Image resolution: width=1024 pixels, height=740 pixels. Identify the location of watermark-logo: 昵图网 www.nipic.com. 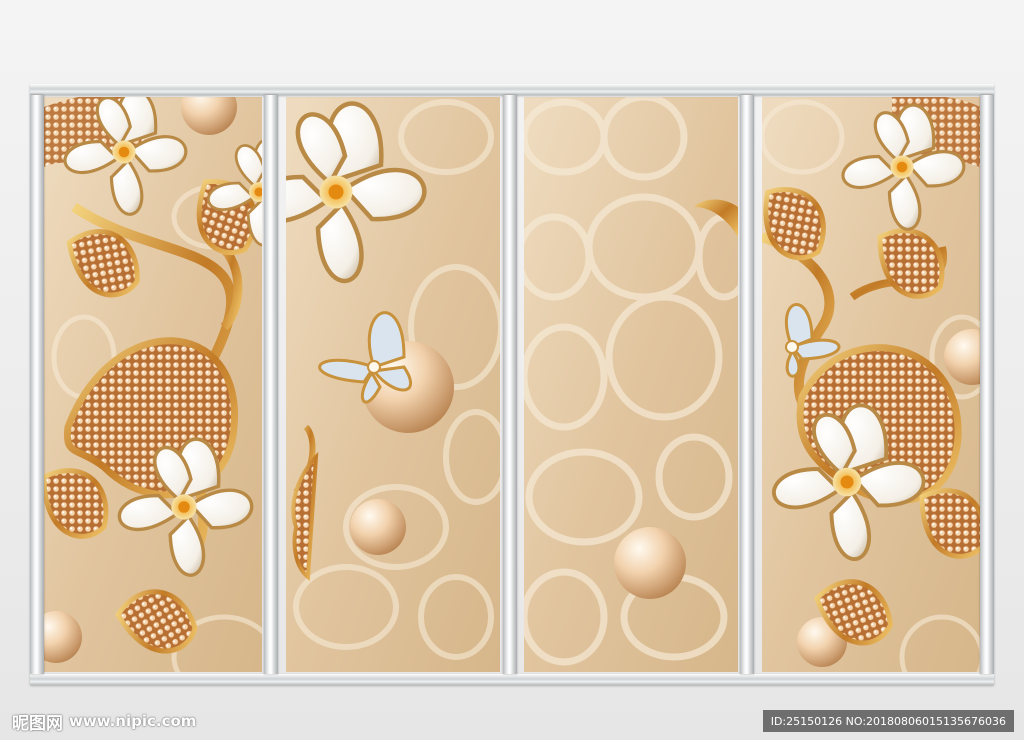
(104, 722).